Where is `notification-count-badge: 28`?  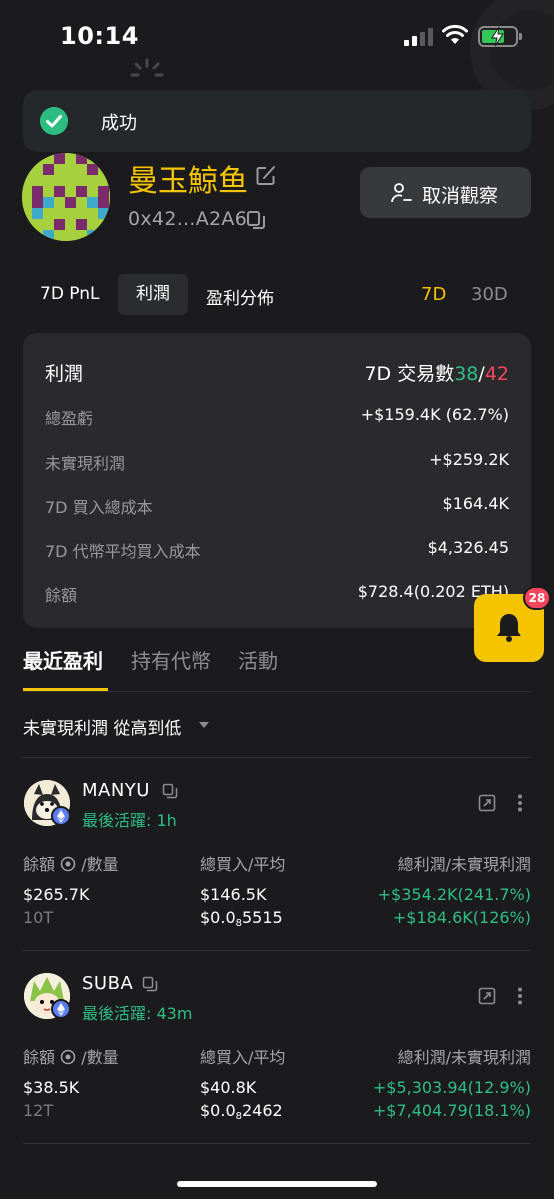
notification-count-badge: 28 is located at coordinates (537, 598).